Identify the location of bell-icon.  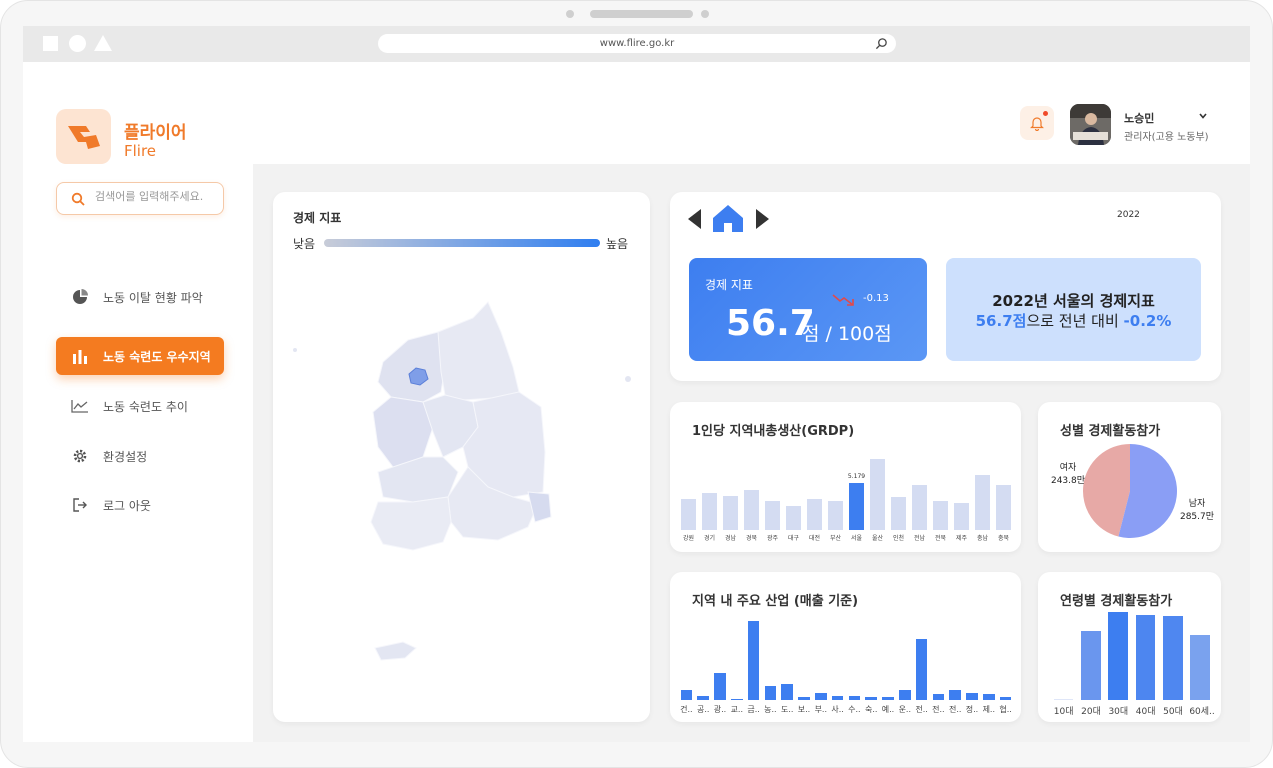
(1037, 123).